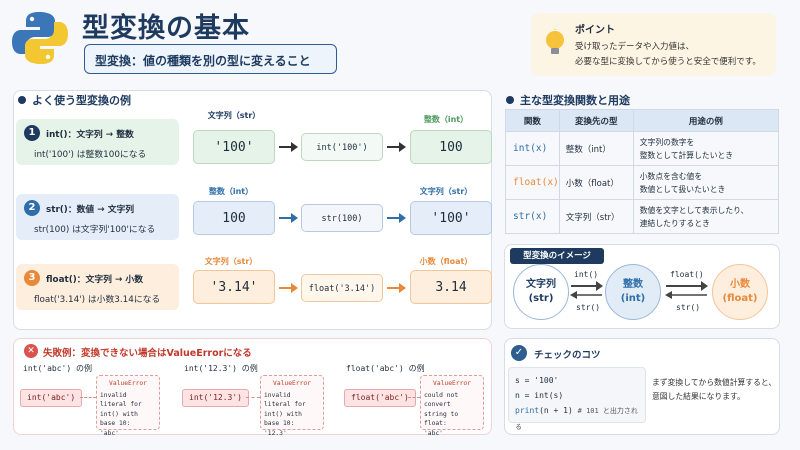 Image resolution: width=800 pixels, height=450 pixels. What do you see at coordinates (740, 284) in the screenshot?
I see `circle-label: 小数` at bounding box center [740, 284].